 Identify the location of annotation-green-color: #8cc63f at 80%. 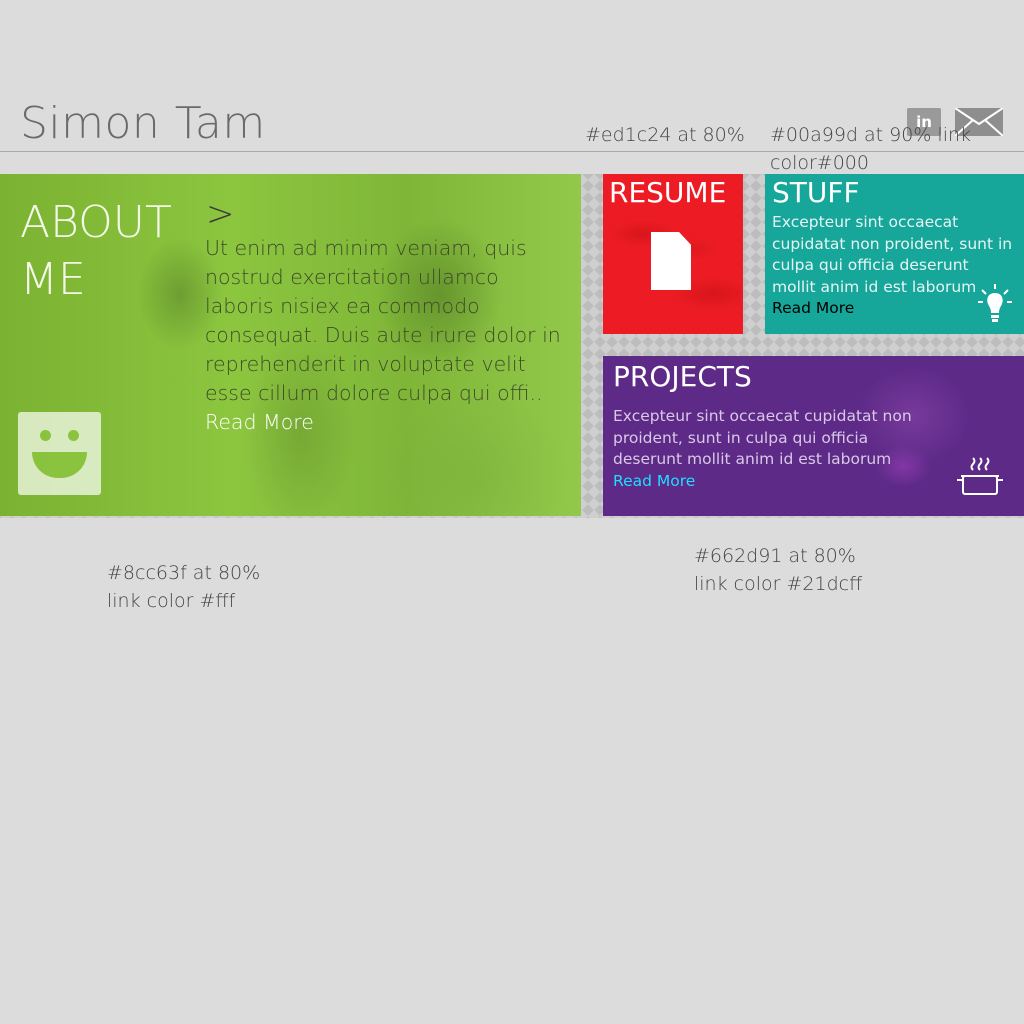
(184, 573).